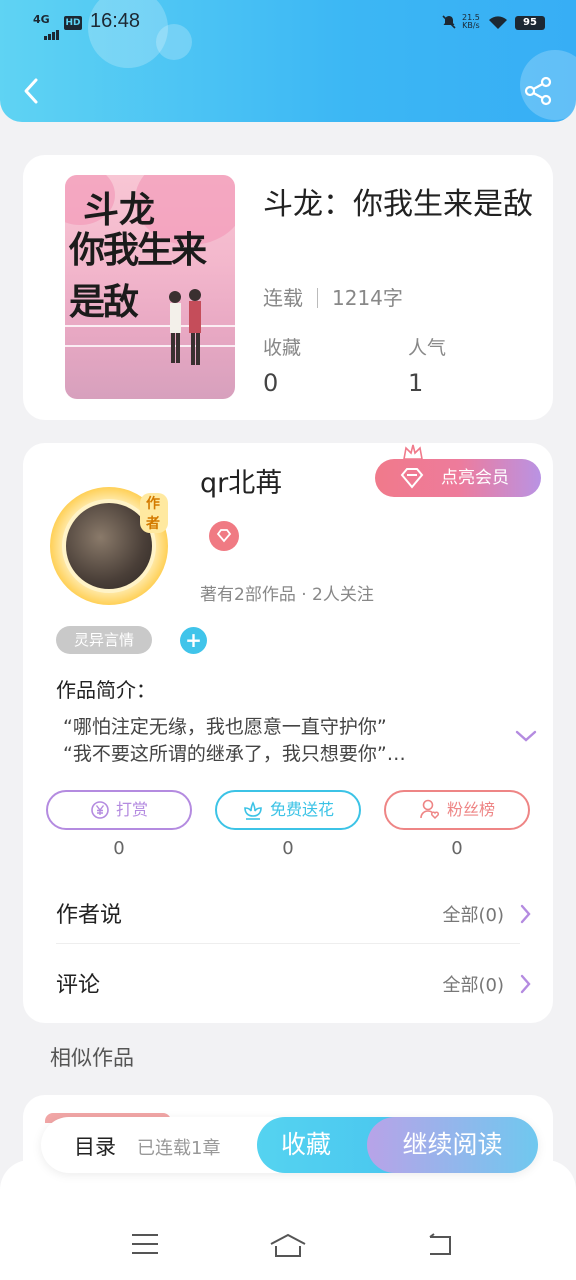  Describe the element at coordinates (473, 985) in the screenshot. I see `comments-count: 全部(0)` at that location.